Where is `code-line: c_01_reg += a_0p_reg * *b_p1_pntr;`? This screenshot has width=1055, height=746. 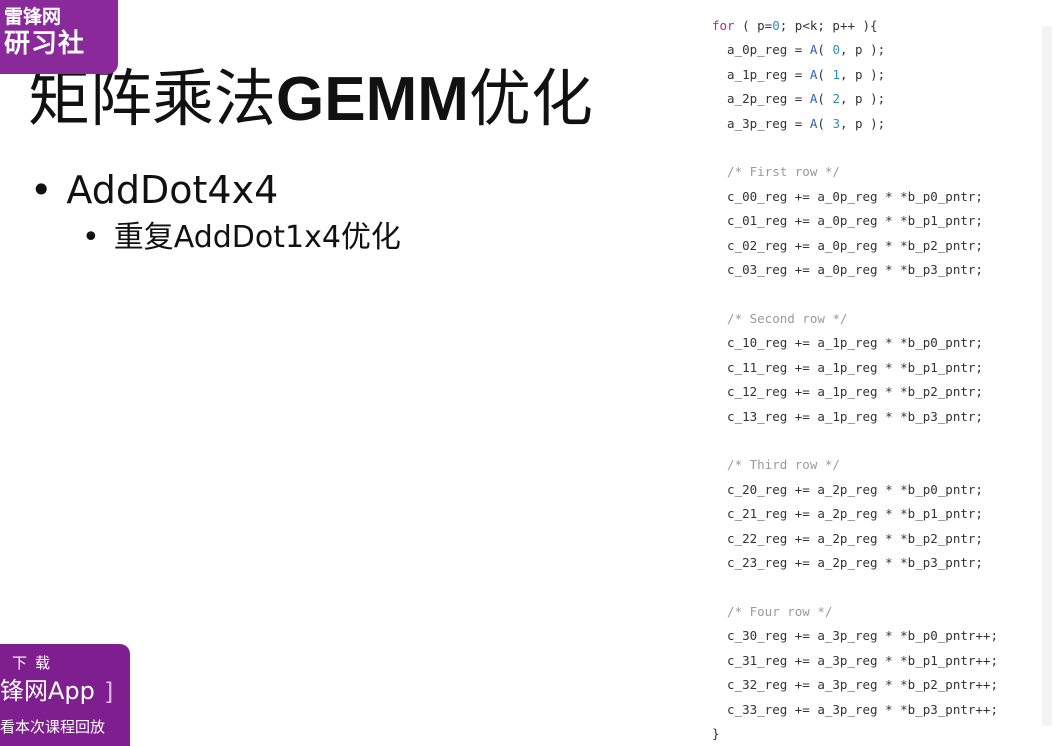 code-line: c_01_reg += a_0p_reg * *b_p1_pntr; is located at coordinates (847, 220).